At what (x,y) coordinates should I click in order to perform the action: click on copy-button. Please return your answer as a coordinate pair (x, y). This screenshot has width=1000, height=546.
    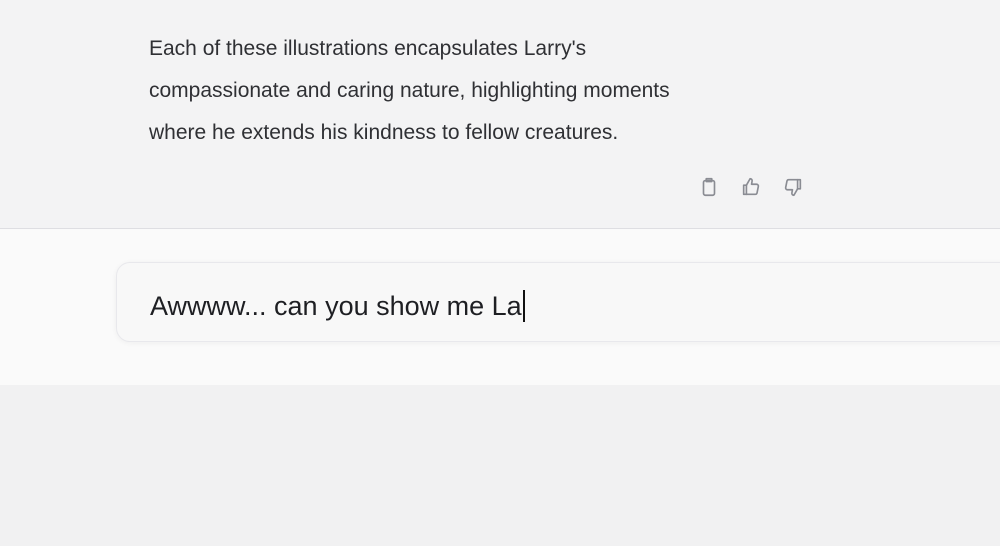
    Looking at the image, I should click on (709, 187).